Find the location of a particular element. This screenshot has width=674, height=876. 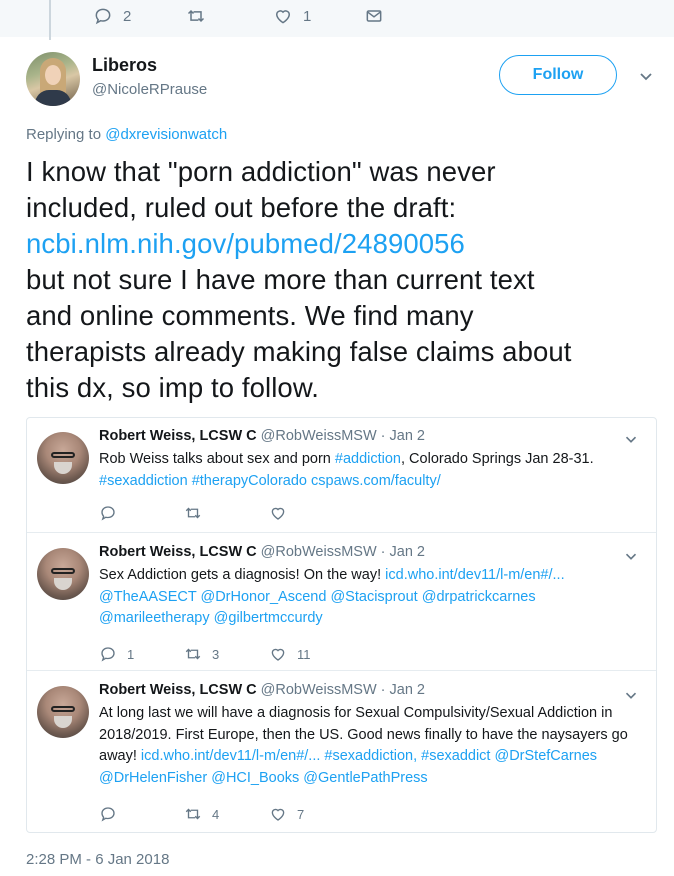

tweet-text-line: this dx, so imp to follow. is located at coordinates (173, 387).